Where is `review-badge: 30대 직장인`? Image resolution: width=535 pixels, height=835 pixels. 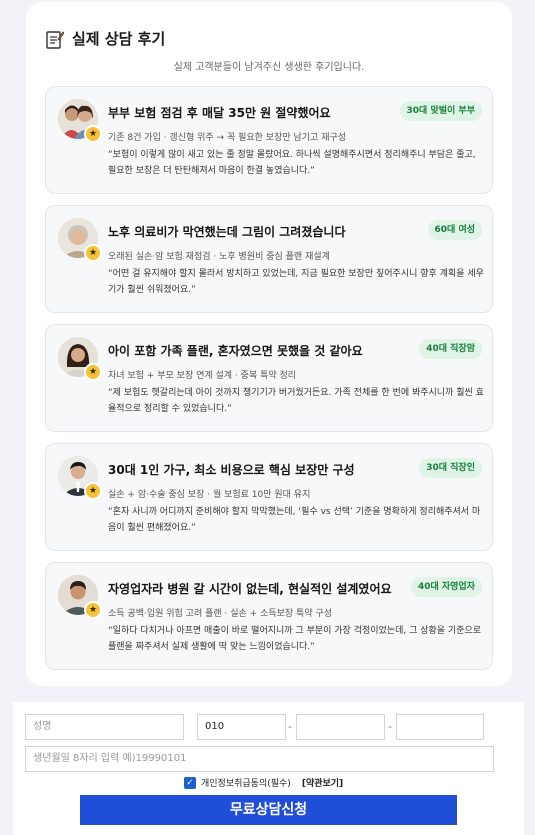
review-badge: 30대 직장인 is located at coordinates (450, 468).